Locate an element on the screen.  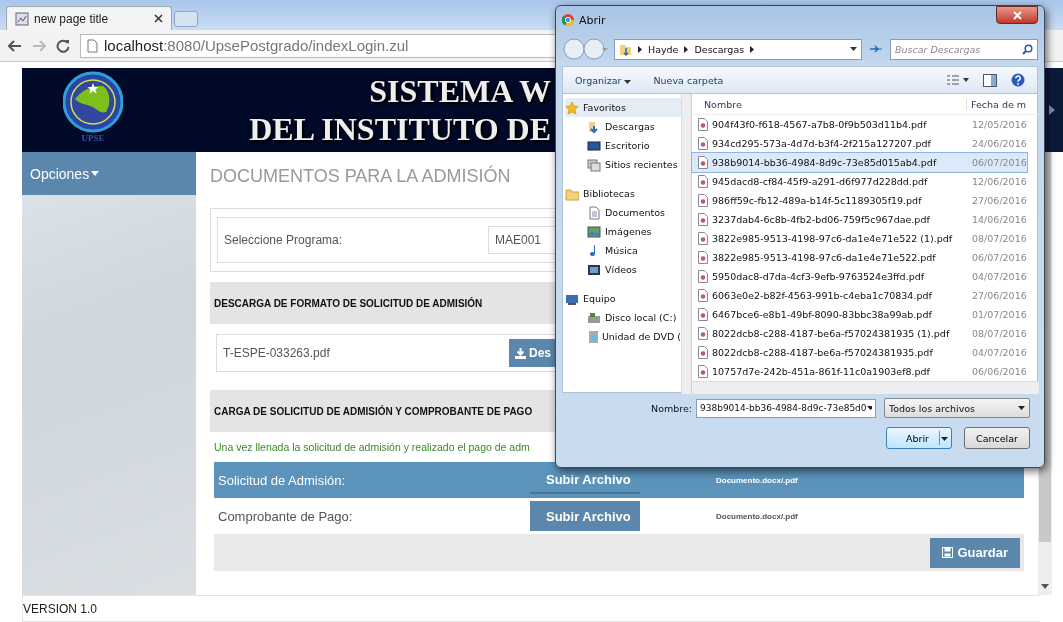
file-date: 14/06/2016 is located at coordinates (999, 219).